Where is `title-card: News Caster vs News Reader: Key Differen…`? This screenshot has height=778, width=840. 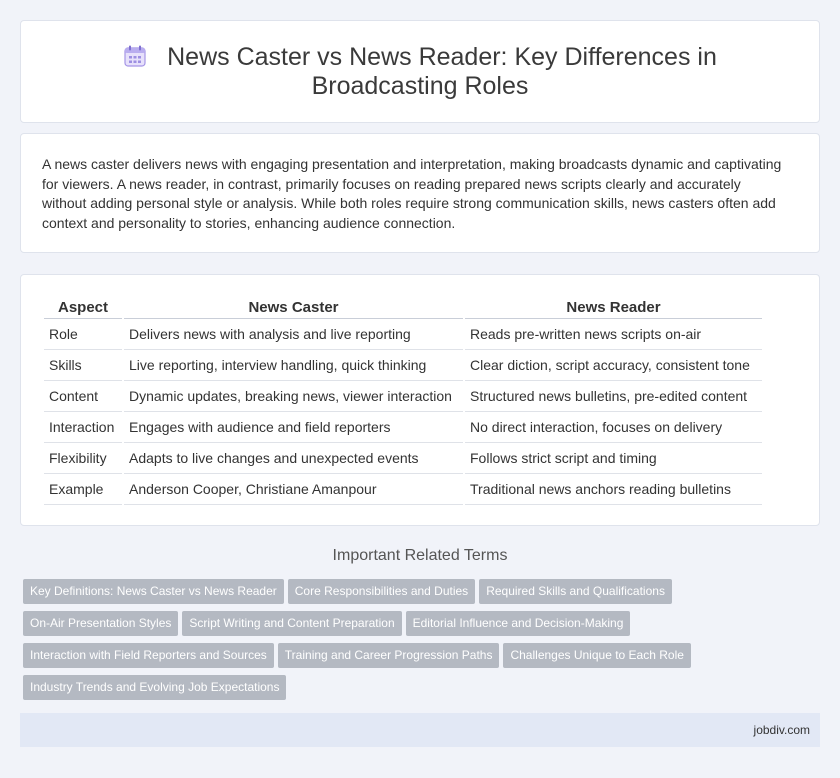 title-card: News Caster vs News Reader: Key Differen… is located at coordinates (420, 71).